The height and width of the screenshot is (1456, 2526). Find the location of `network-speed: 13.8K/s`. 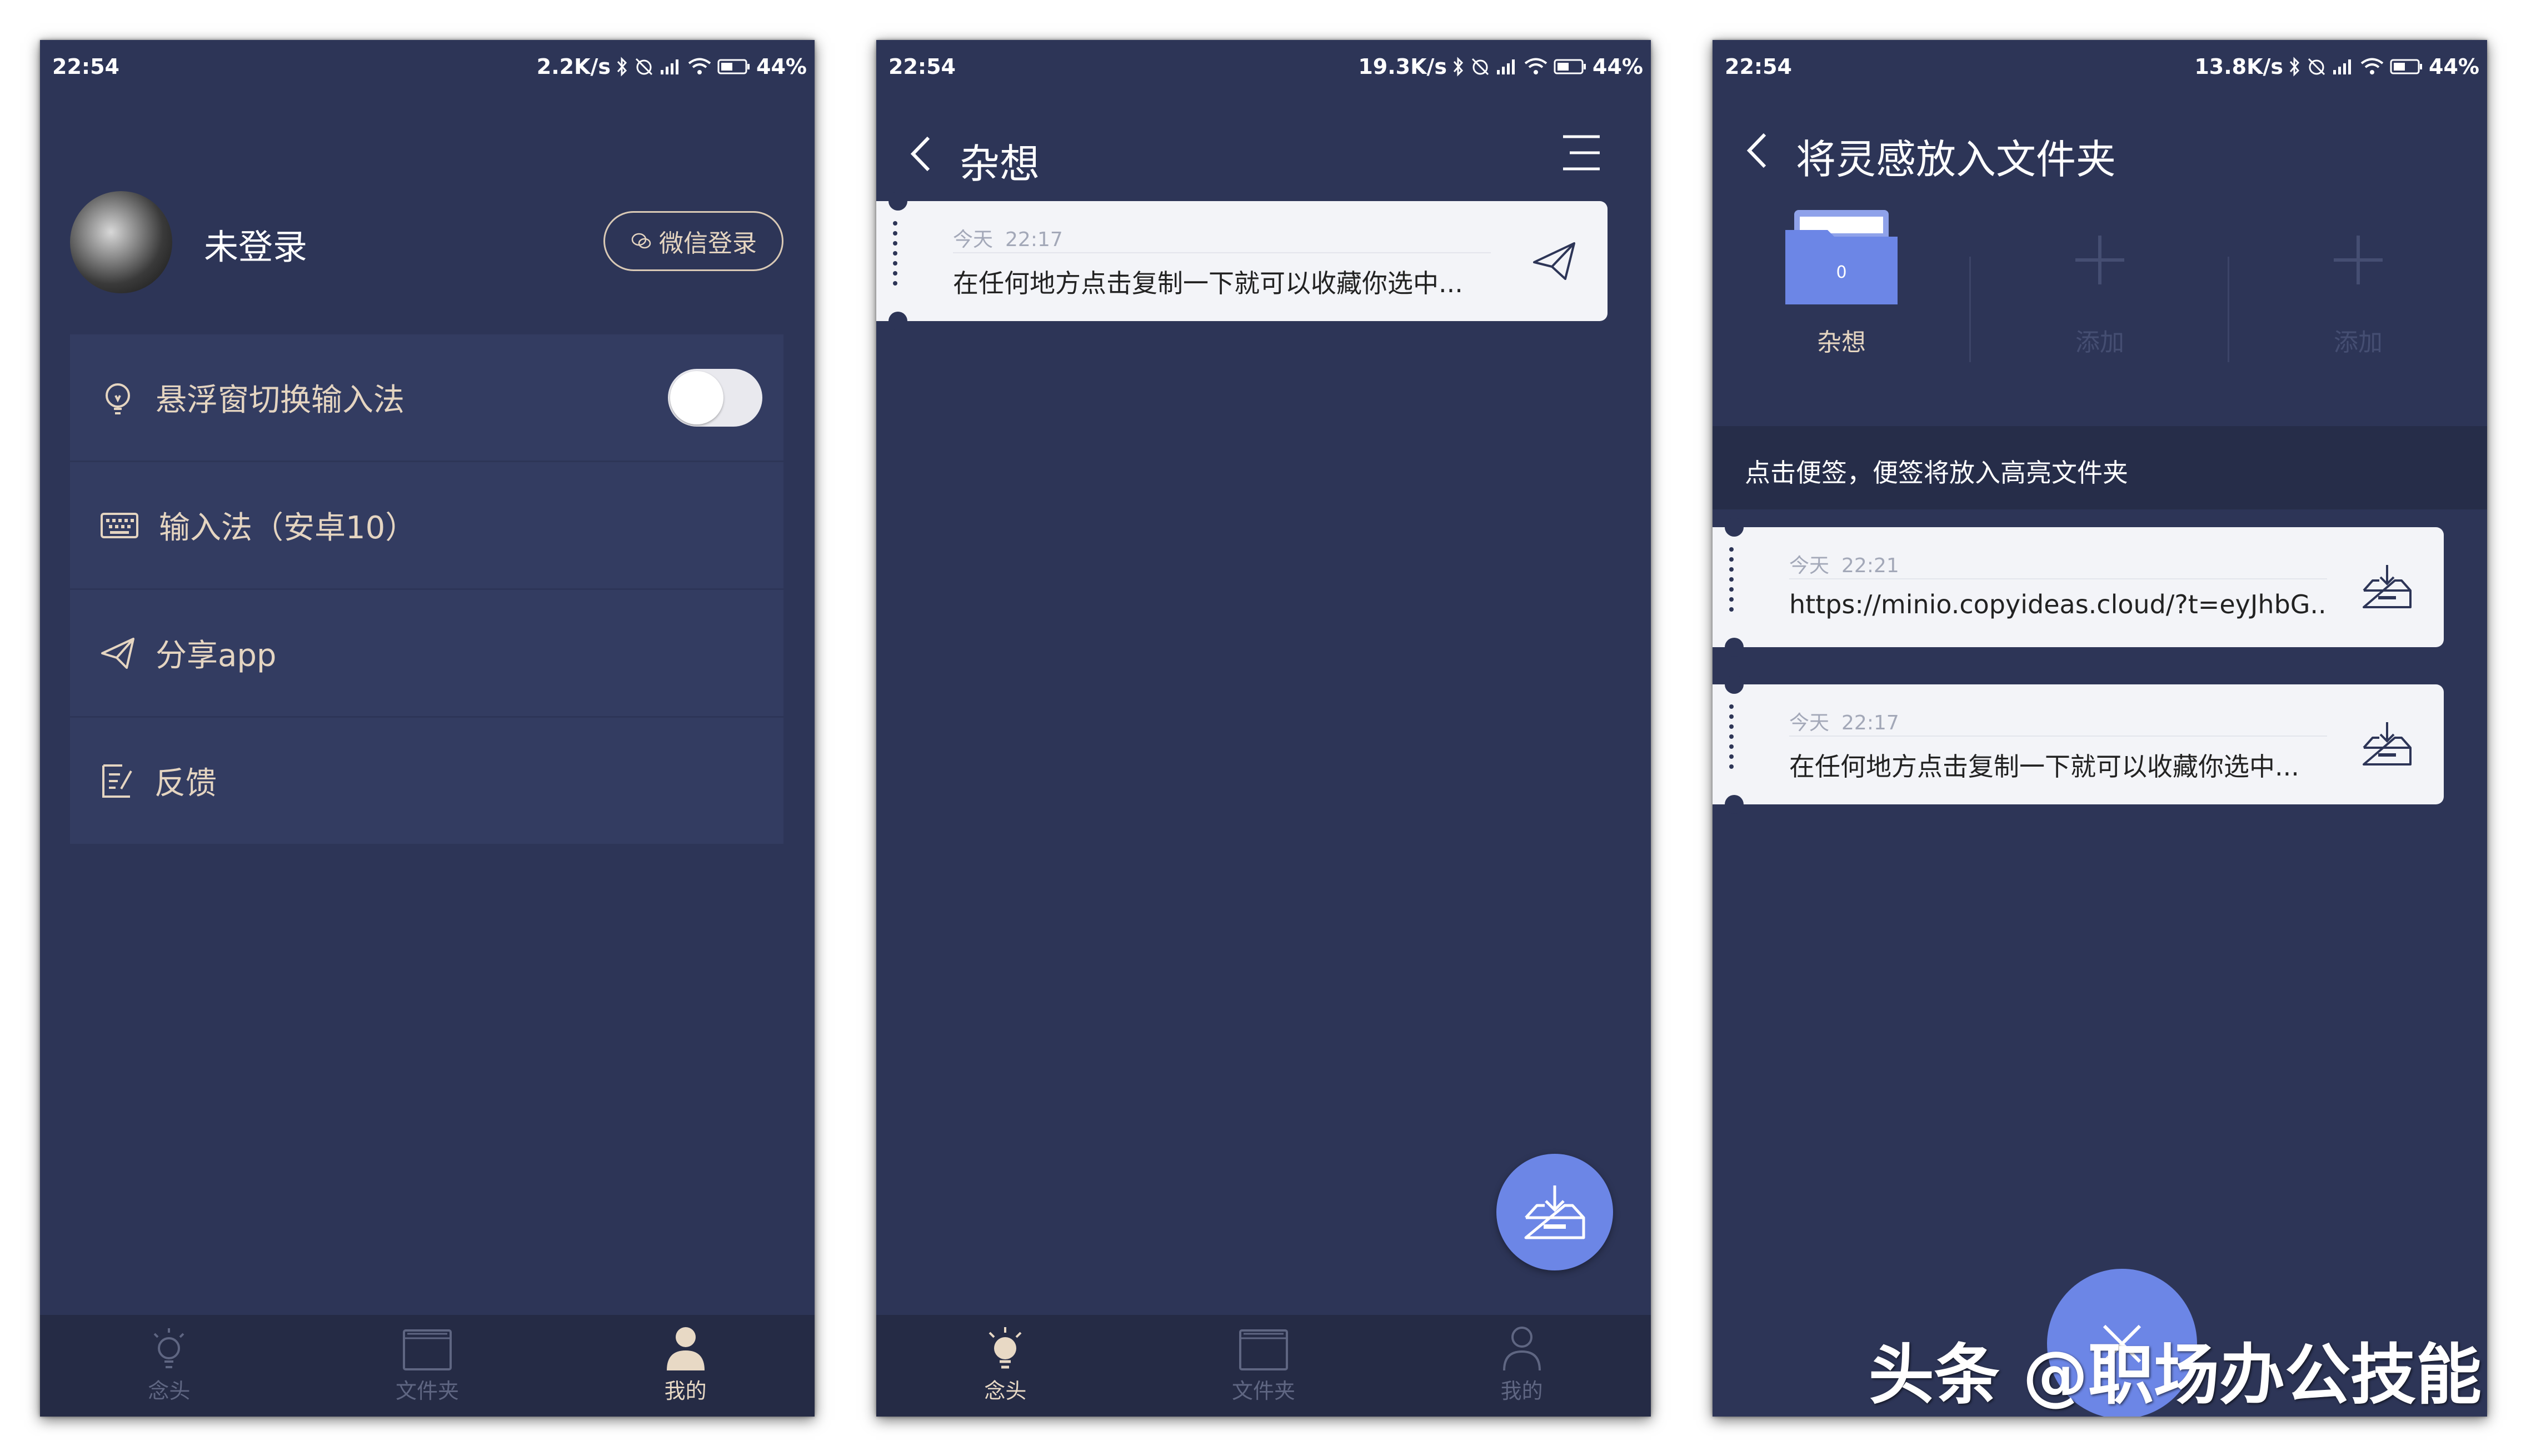

network-speed: 13.8K/s is located at coordinates (2239, 66).